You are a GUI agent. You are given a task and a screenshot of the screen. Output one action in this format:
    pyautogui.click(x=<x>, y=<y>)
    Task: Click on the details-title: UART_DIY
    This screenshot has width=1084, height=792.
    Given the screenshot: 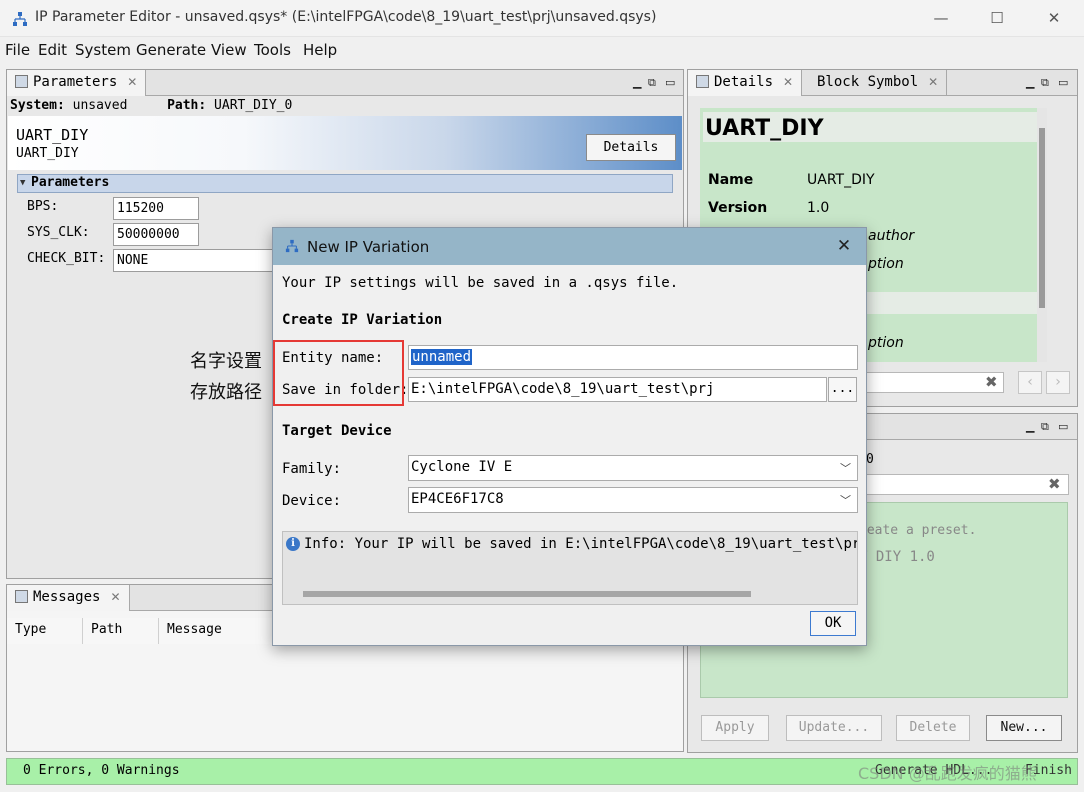 What is the action you would take?
    pyautogui.click(x=872, y=127)
    